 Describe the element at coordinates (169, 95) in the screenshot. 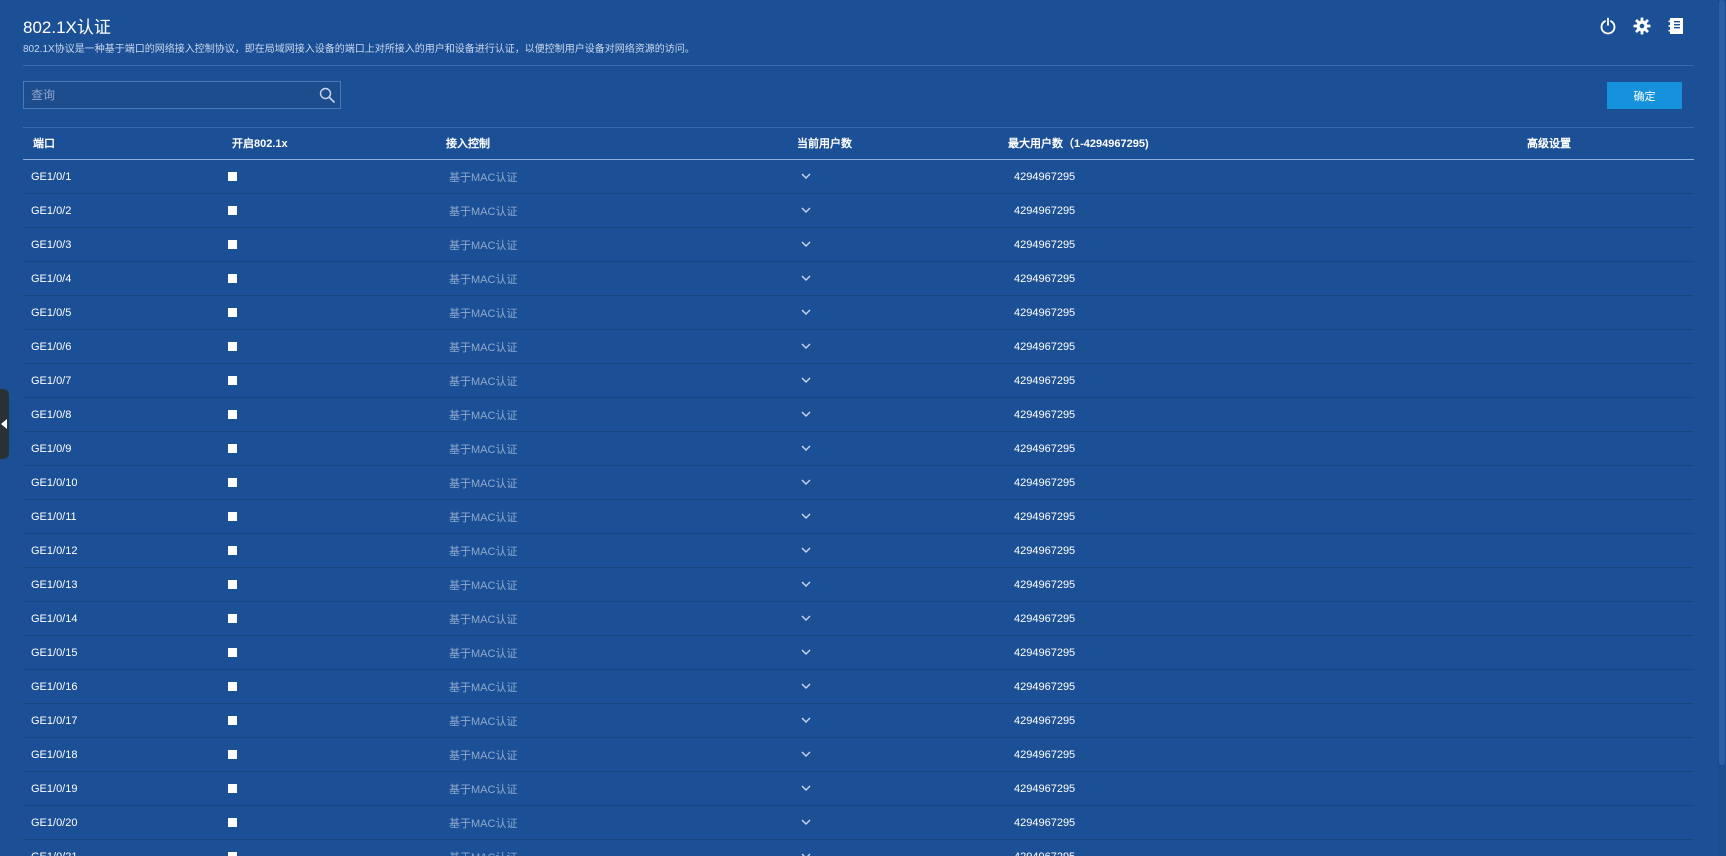

I see `search-input` at that location.